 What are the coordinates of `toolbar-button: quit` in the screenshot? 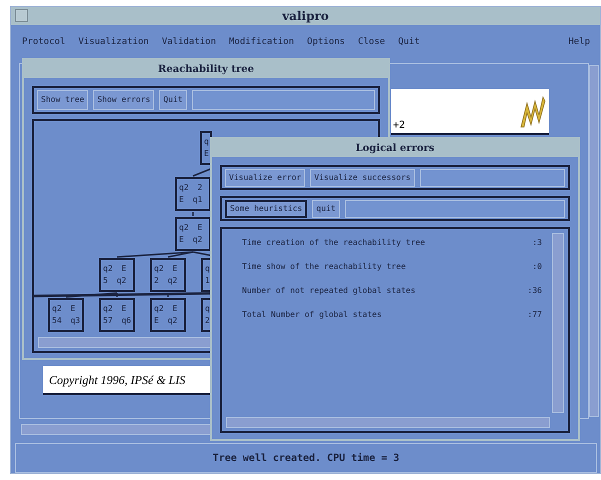 It's located at (326, 209).